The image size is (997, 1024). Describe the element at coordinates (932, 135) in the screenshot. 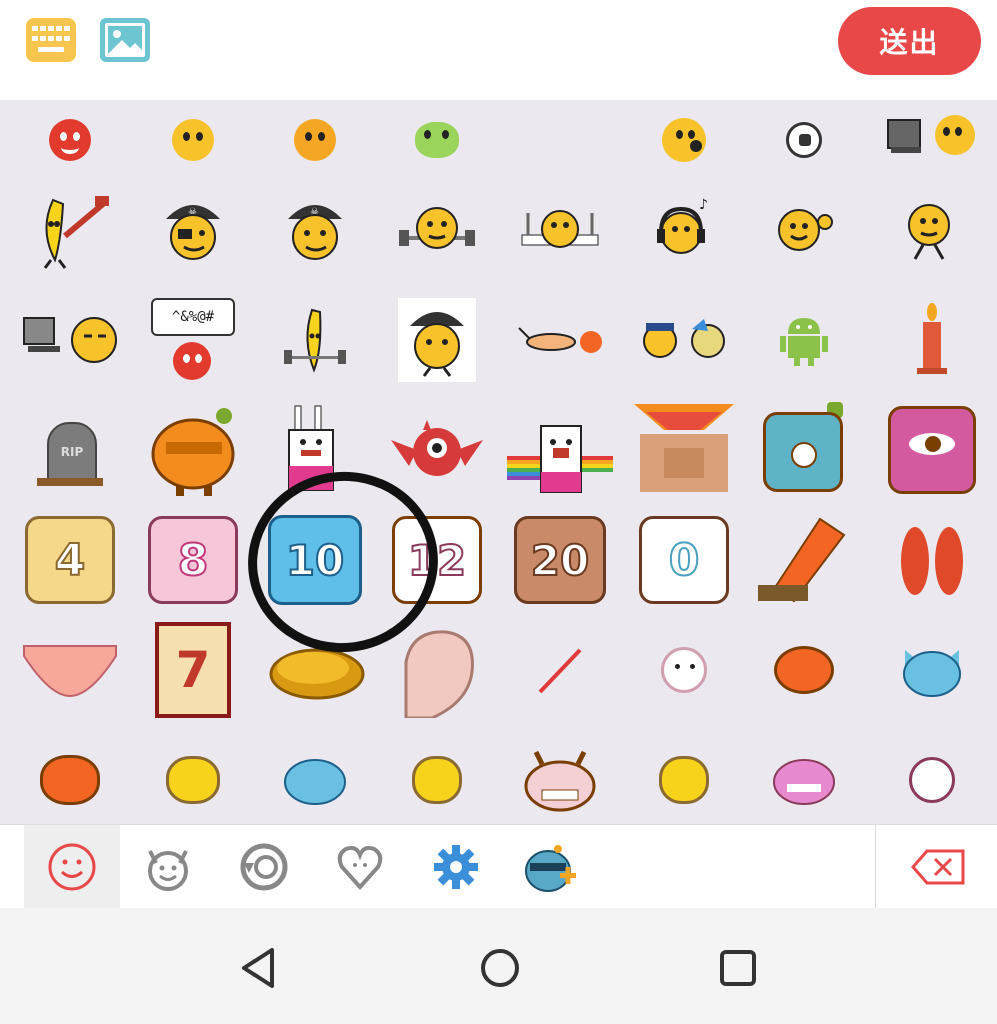

I see `computer-smiley-emoji` at that location.